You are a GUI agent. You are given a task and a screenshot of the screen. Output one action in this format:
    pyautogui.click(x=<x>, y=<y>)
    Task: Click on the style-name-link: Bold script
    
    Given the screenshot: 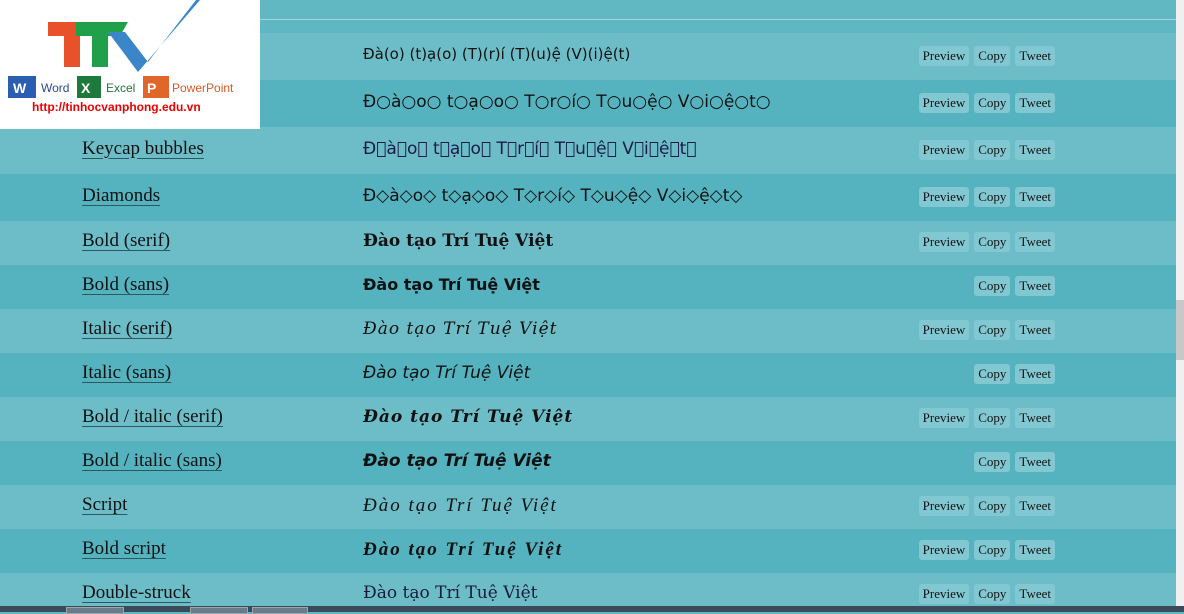 What is the action you would take?
    pyautogui.click(x=124, y=549)
    